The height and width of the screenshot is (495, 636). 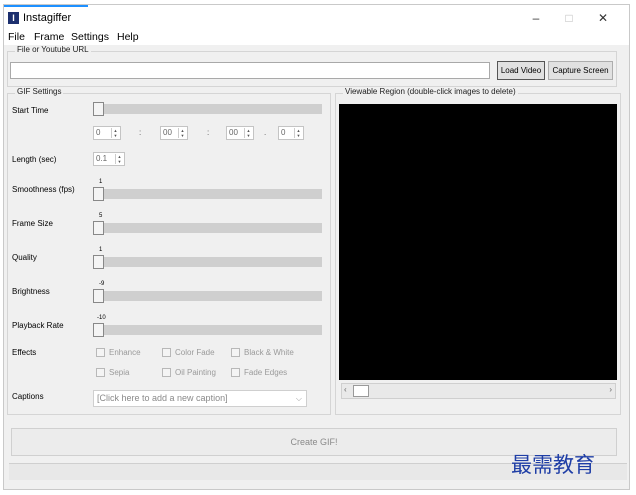 I want to click on load-video-button: Load Video, so click(x=521, y=70).